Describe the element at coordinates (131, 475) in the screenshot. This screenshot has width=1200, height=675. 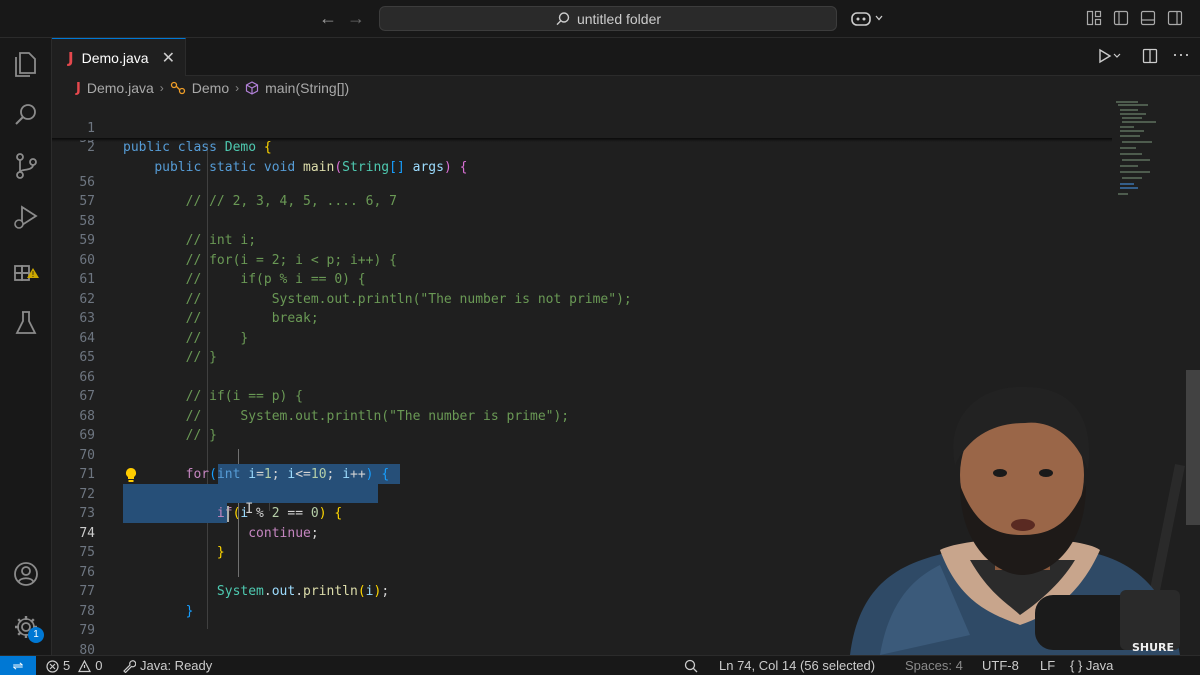
I see `lightbulb-icon` at that location.